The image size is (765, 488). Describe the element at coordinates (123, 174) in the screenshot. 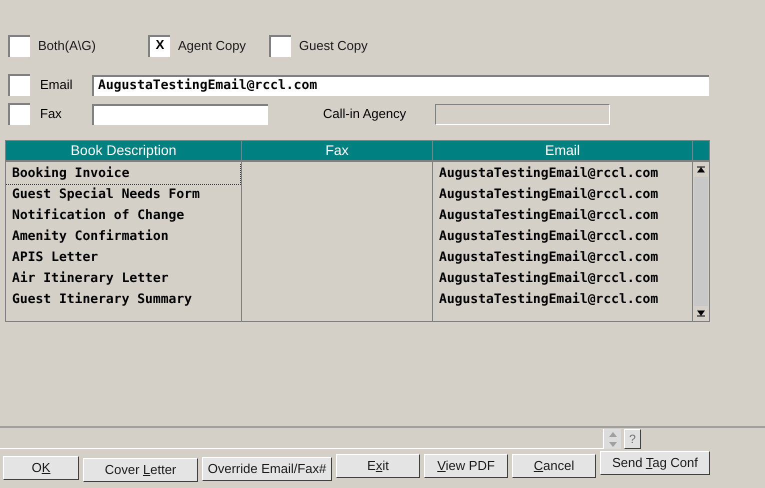

I see `table-cell: Booking Invoice` at that location.